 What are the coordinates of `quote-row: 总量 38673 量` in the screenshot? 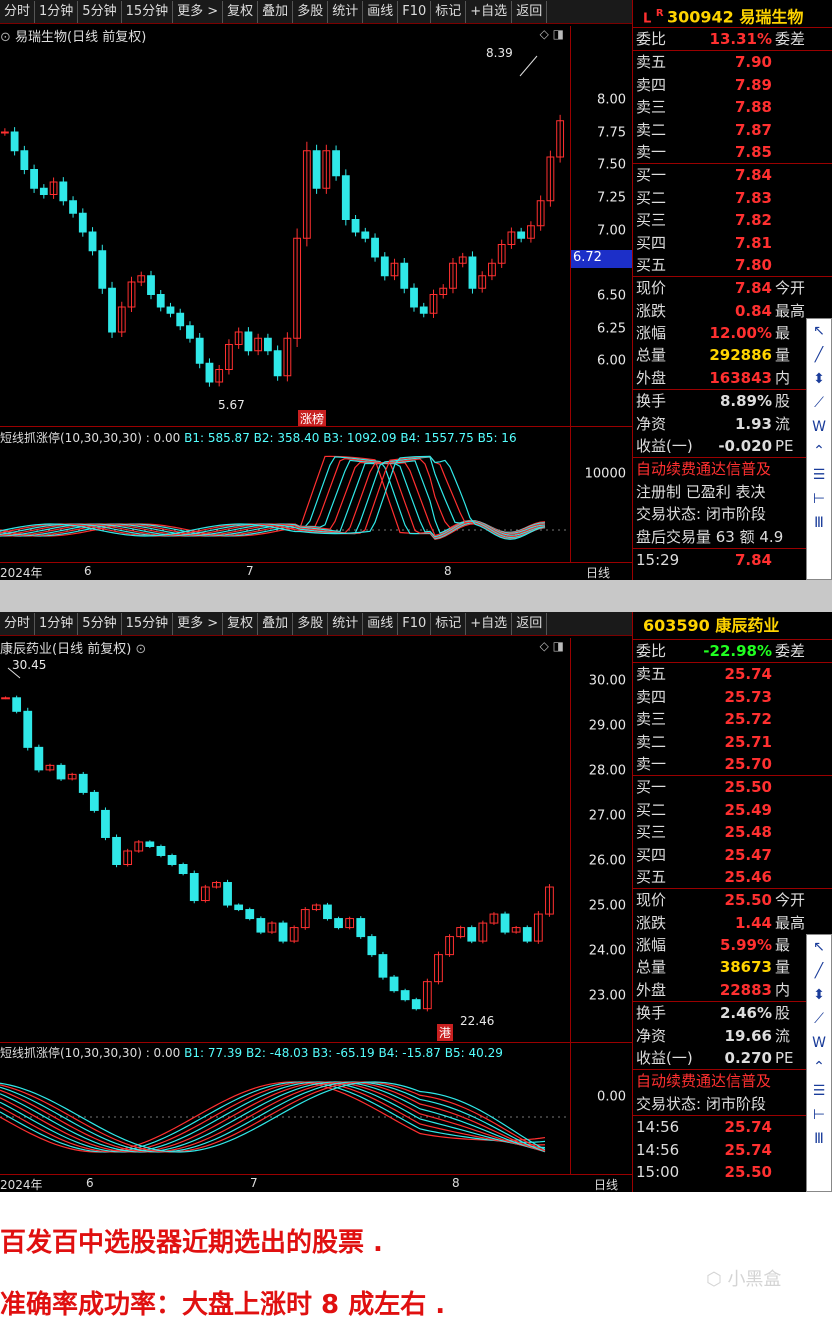 It's located at (732, 967).